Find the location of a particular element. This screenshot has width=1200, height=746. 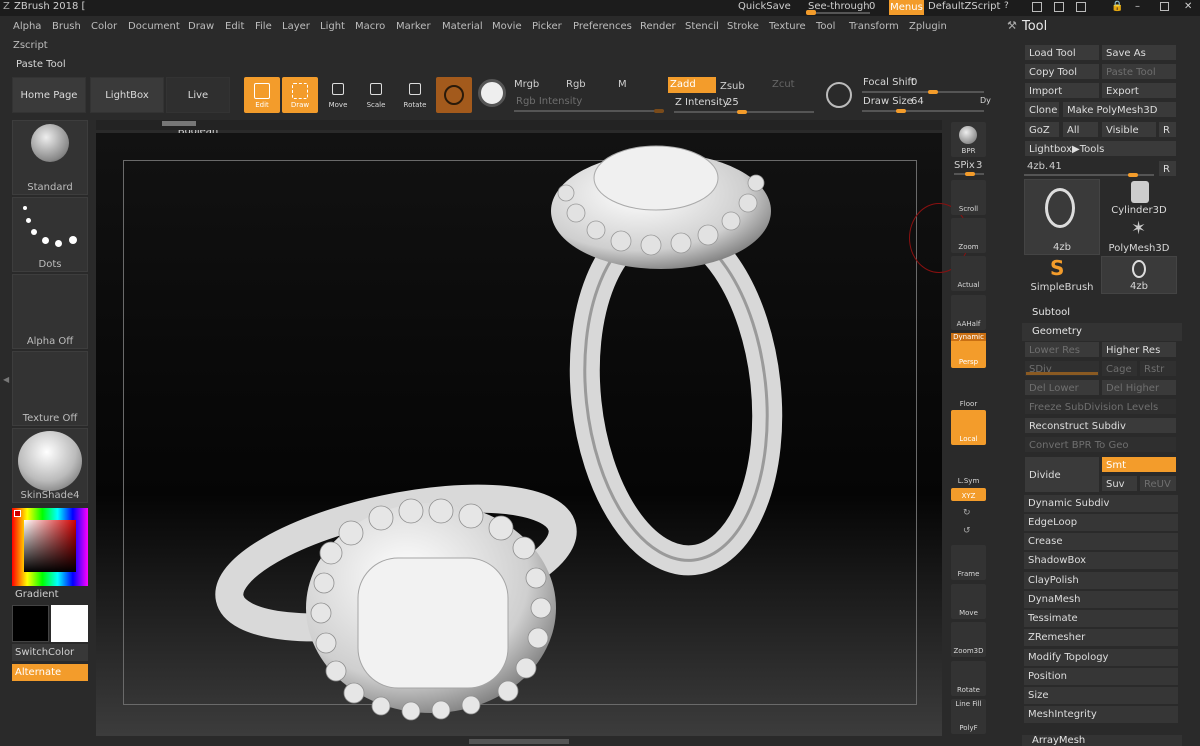

lightbox-tools-button: Lightbox▶Tools is located at coordinates (1100, 148).